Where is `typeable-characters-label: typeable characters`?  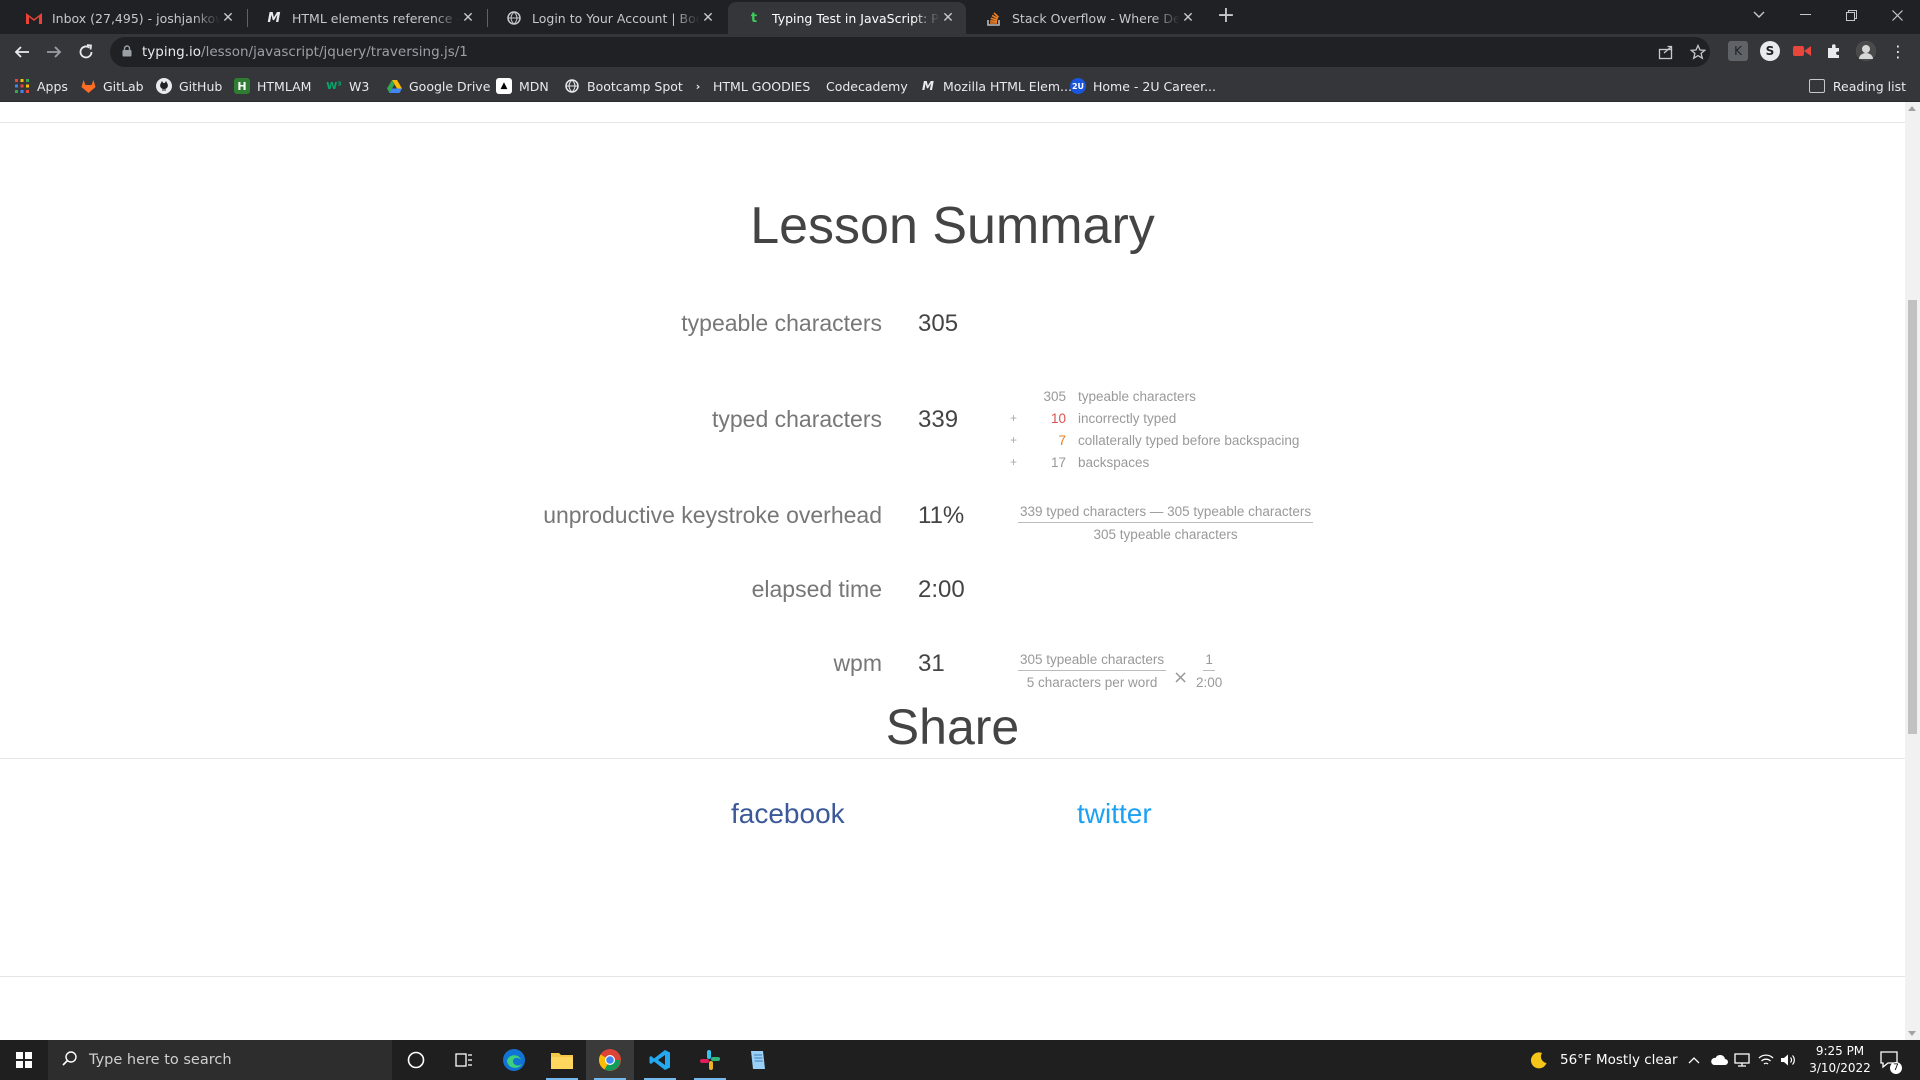 typeable-characters-label: typeable characters is located at coordinates (781, 323).